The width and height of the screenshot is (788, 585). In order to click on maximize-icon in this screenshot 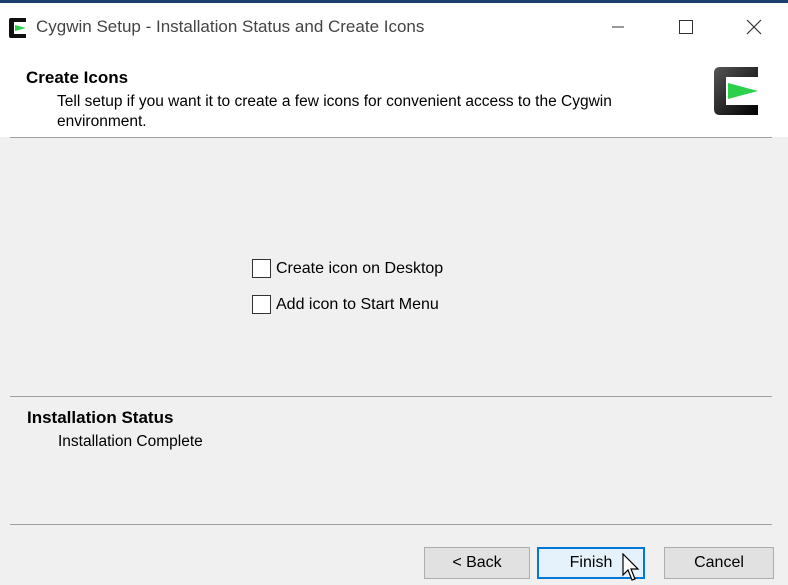, I will do `click(686, 27)`.